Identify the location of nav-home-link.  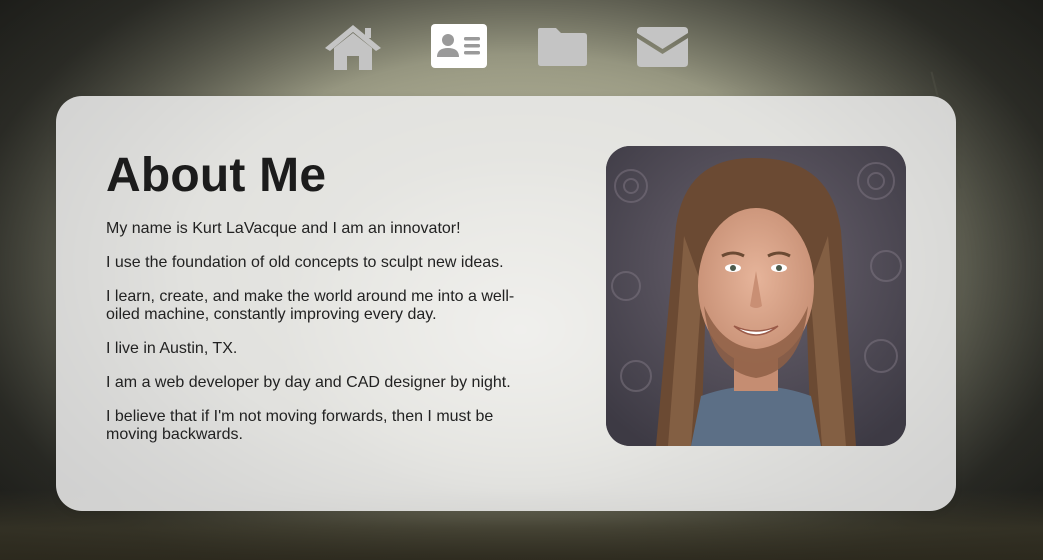
(353, 47).